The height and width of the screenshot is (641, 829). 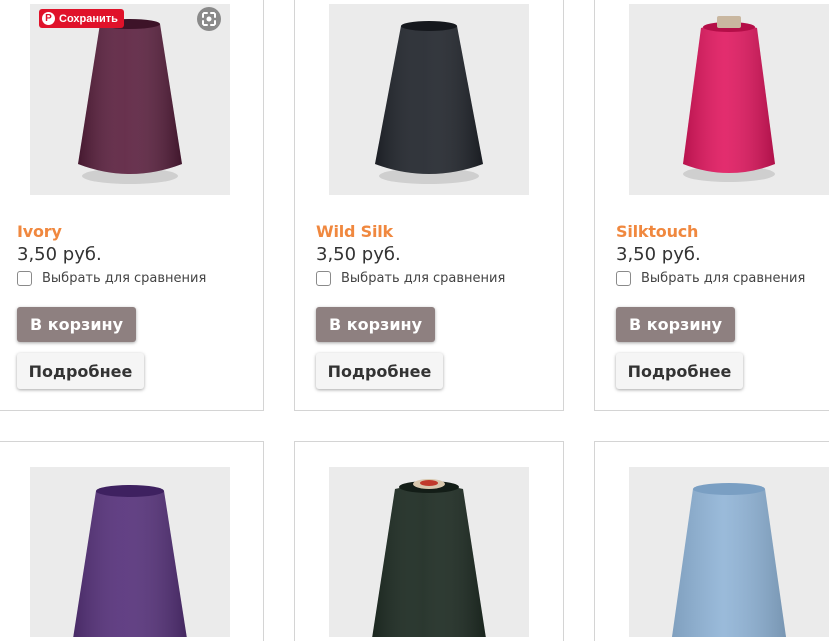 I want to click on product-name: Ivory, so click(x=39, y=231).